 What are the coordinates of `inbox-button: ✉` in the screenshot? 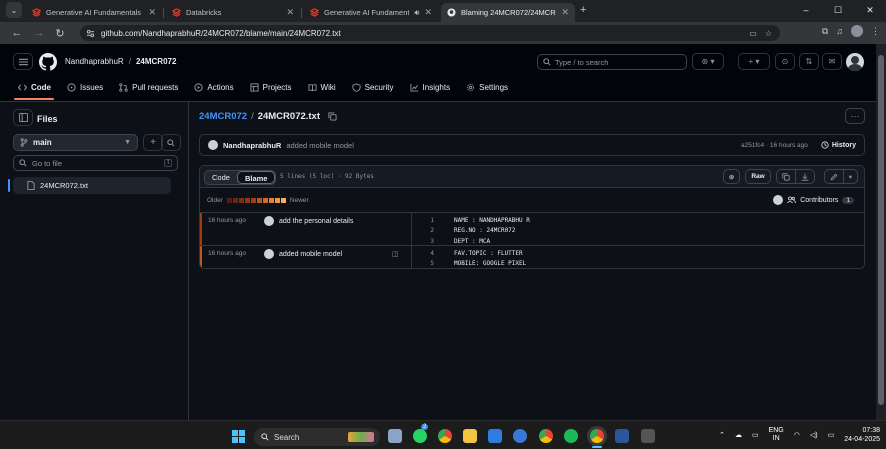 It's located at (832, 61).